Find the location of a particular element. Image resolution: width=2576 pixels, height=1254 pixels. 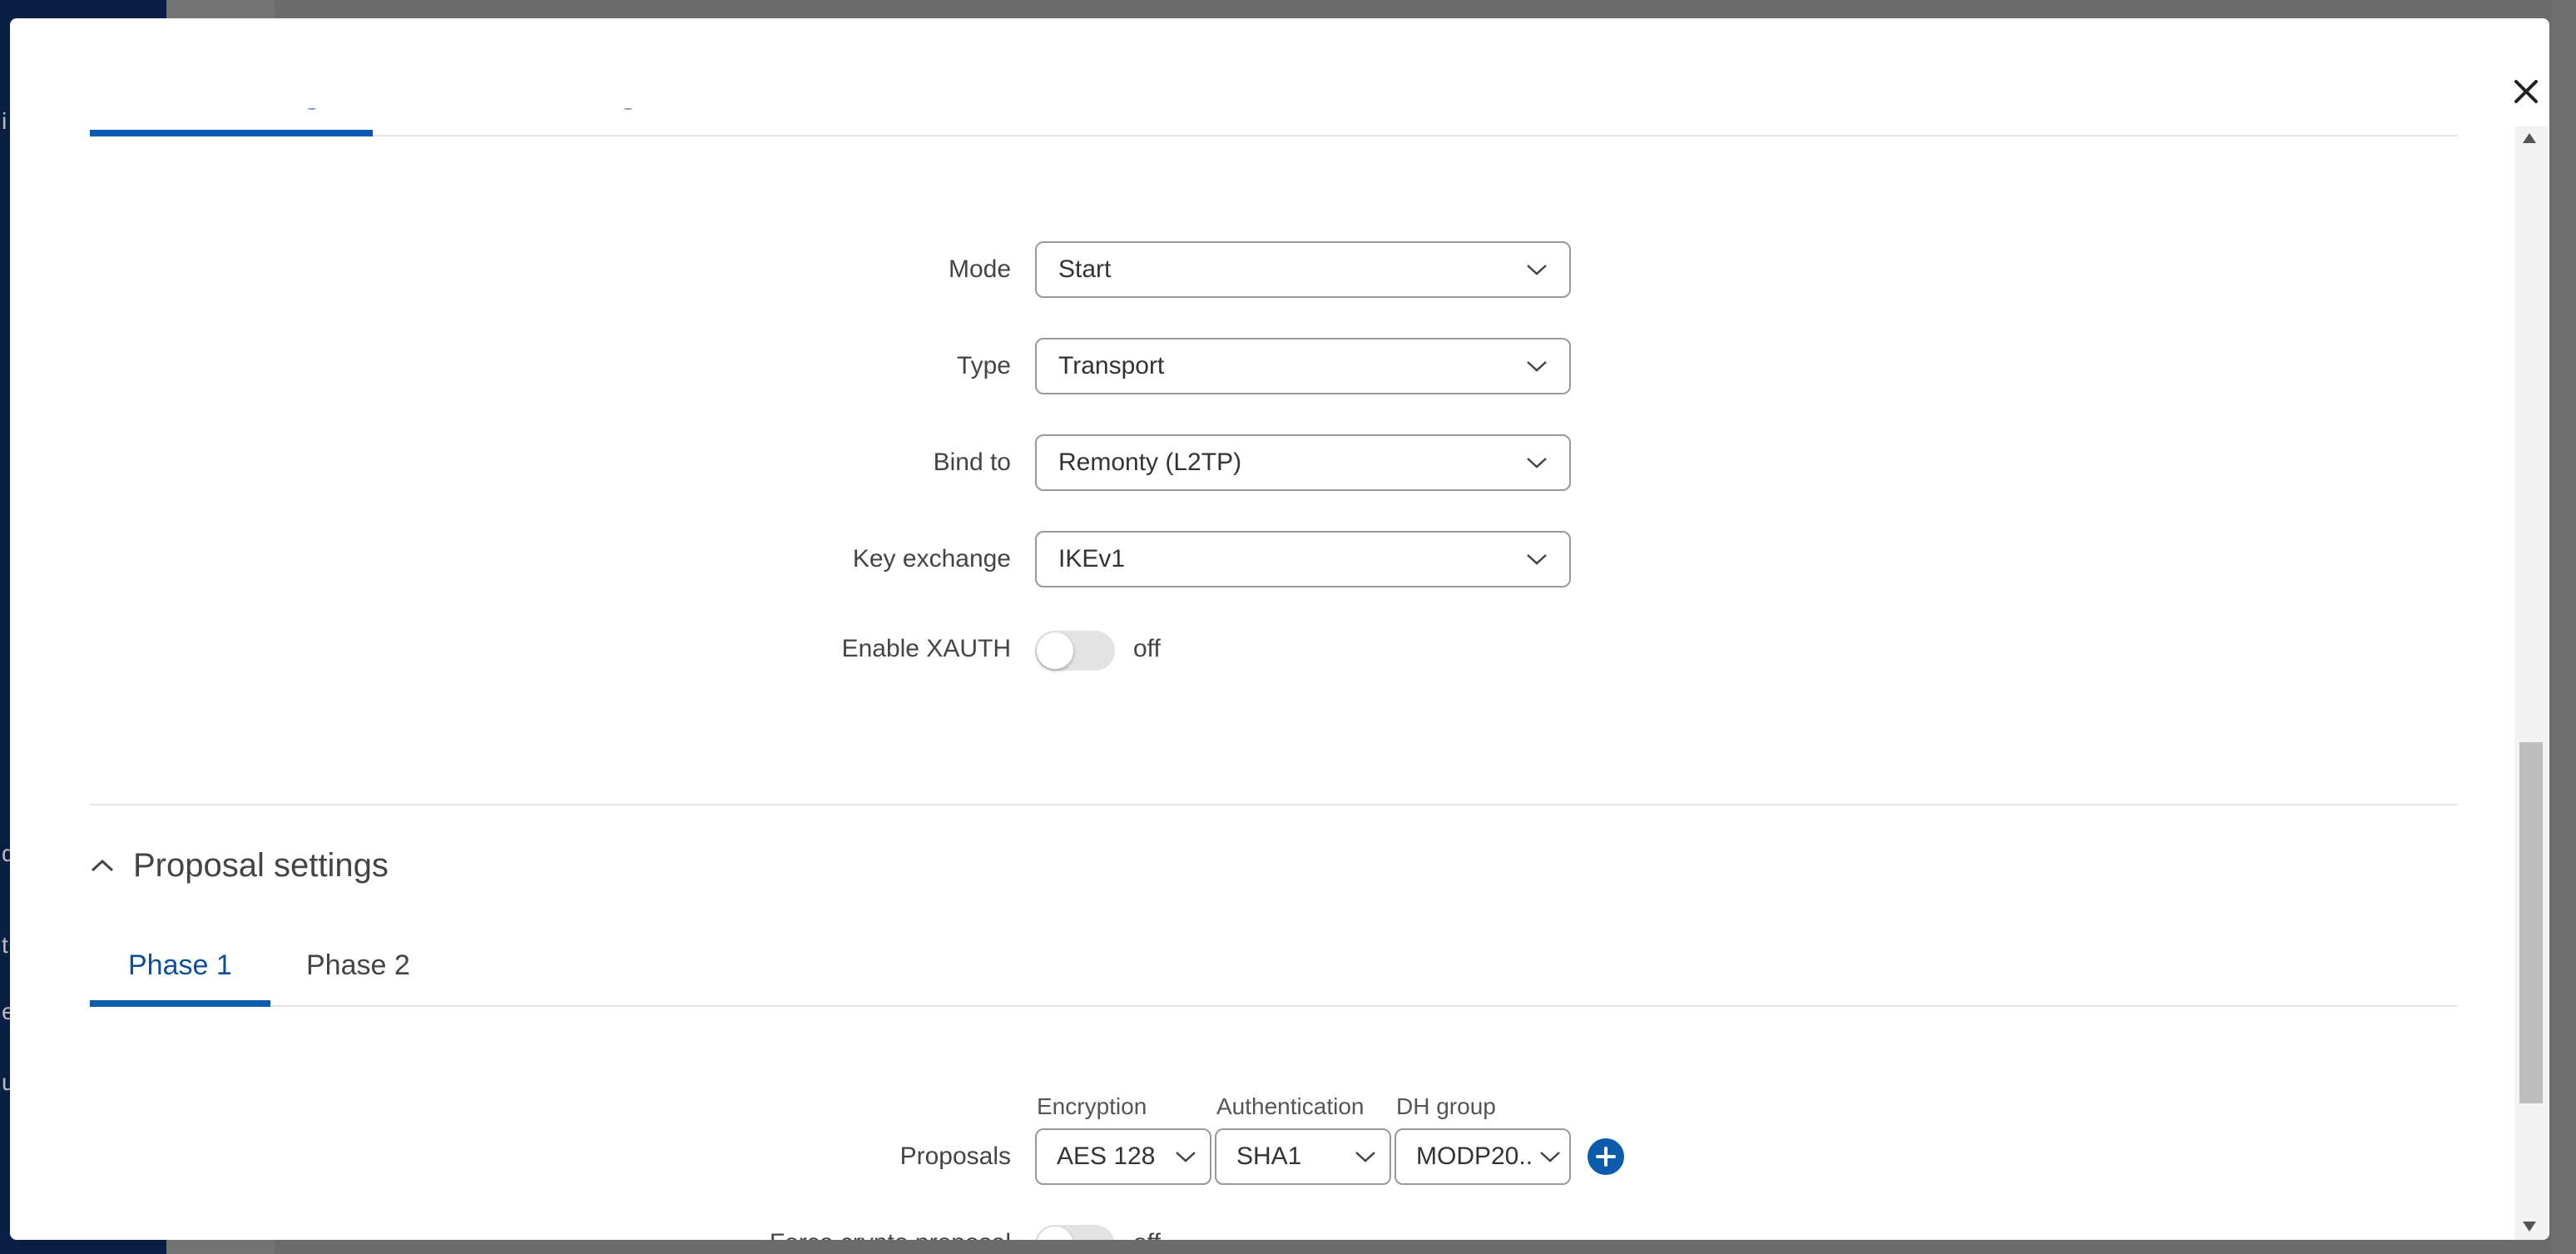

encryption-column-header: Encryption is located at coordinates (1092, 1106).